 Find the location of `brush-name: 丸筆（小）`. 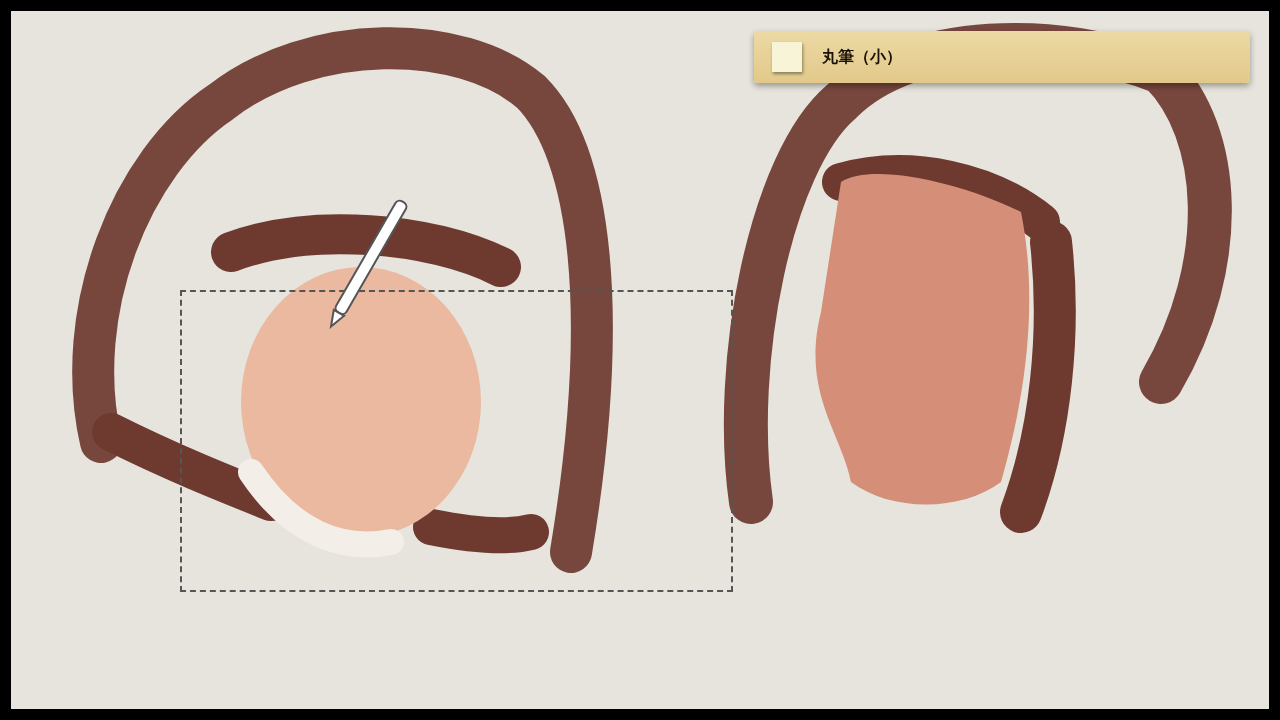

brush-name: 丸筆（小） is located at coordinates (862, 57).